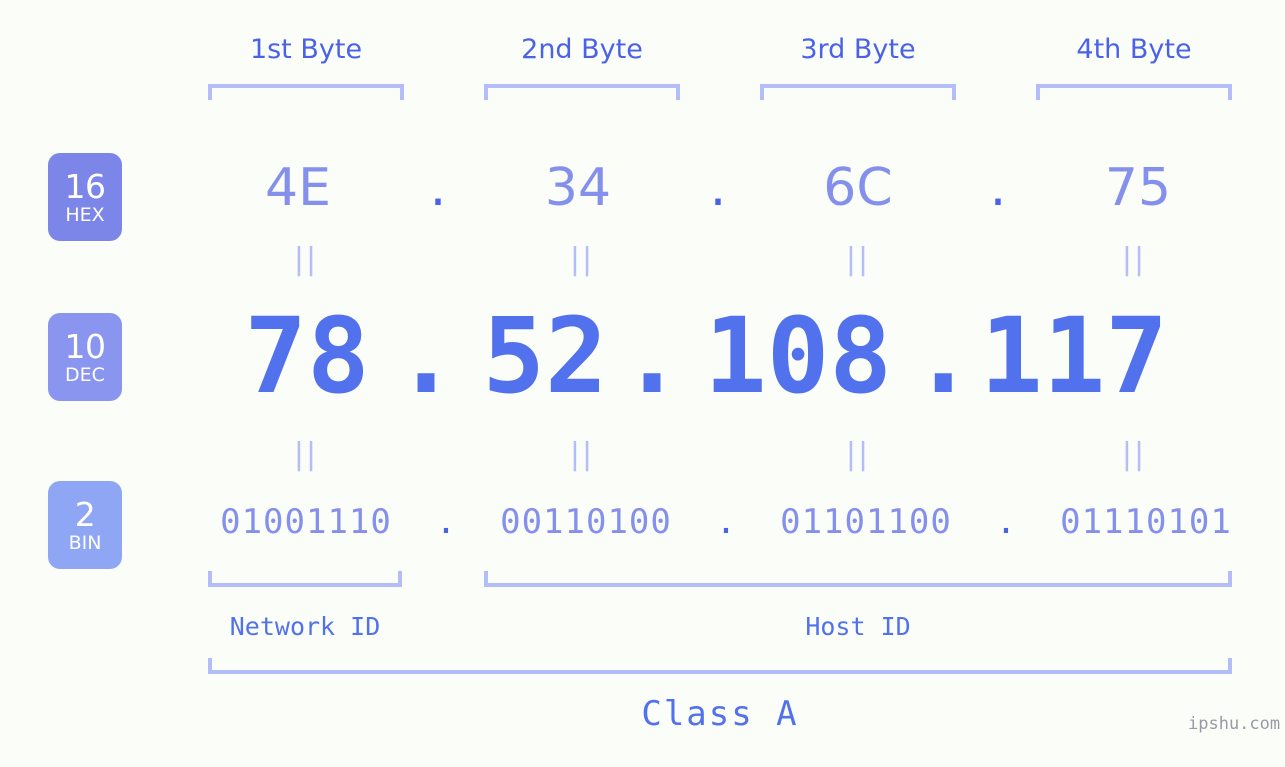  What do you see at coordinates (586, 522) in the screenshot?
I see `bin-byte-2: 00110100` at bounding box center [586, 522].